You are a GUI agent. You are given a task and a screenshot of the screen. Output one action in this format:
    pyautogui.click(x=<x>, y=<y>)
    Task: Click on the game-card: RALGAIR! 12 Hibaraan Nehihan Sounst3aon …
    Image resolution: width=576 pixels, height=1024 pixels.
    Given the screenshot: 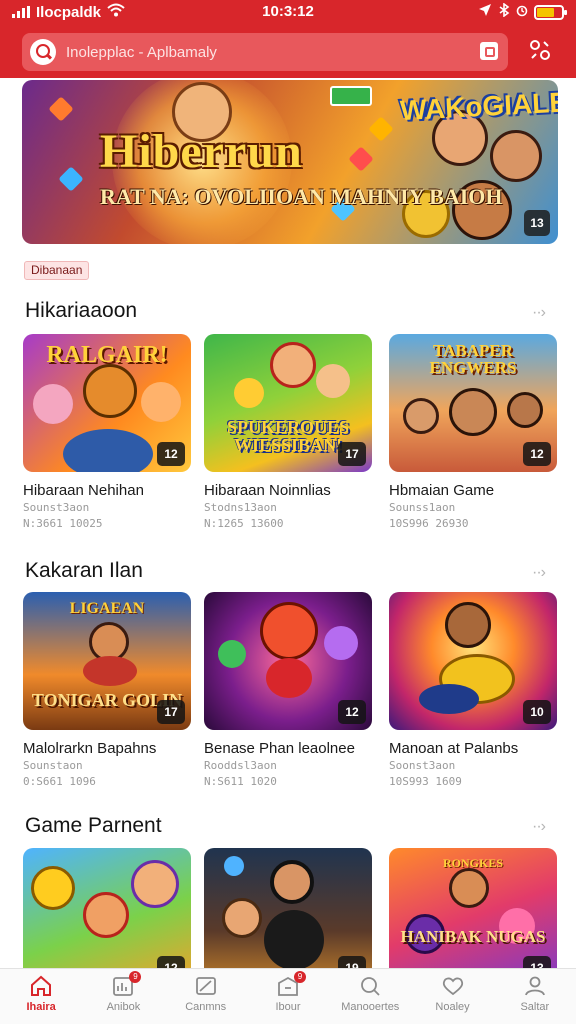 What is the action you would take?
    pyautogui.click(x=107, y=432)
    